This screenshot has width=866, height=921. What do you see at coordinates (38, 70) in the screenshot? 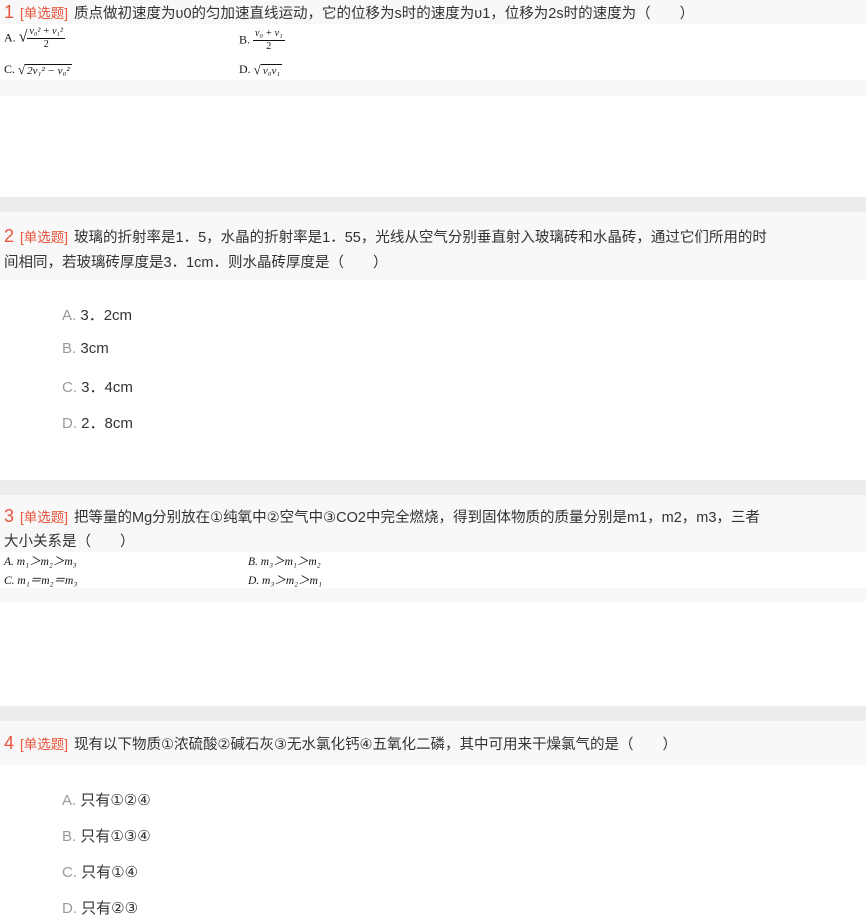
I see `option-c: C. √ 2v₁² − v₀²` at bounding box center [38, 70].